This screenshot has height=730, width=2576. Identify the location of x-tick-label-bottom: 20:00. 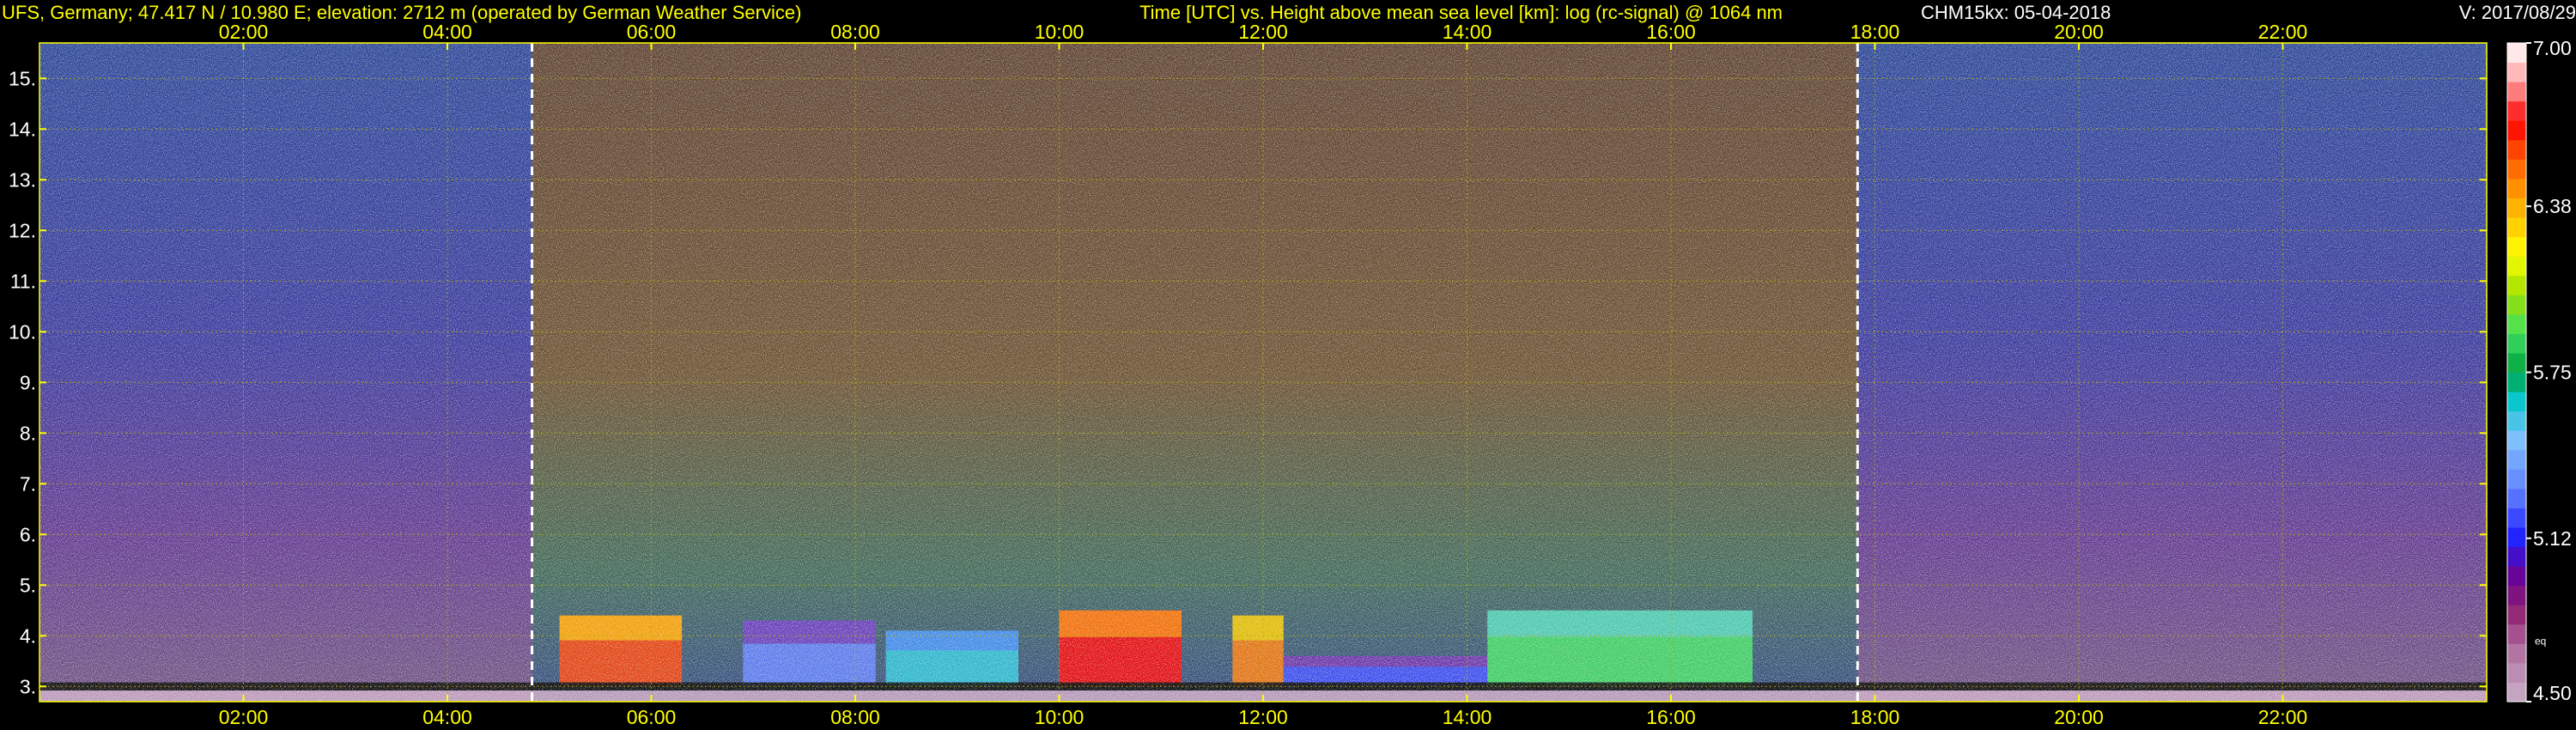
(2079, 717).